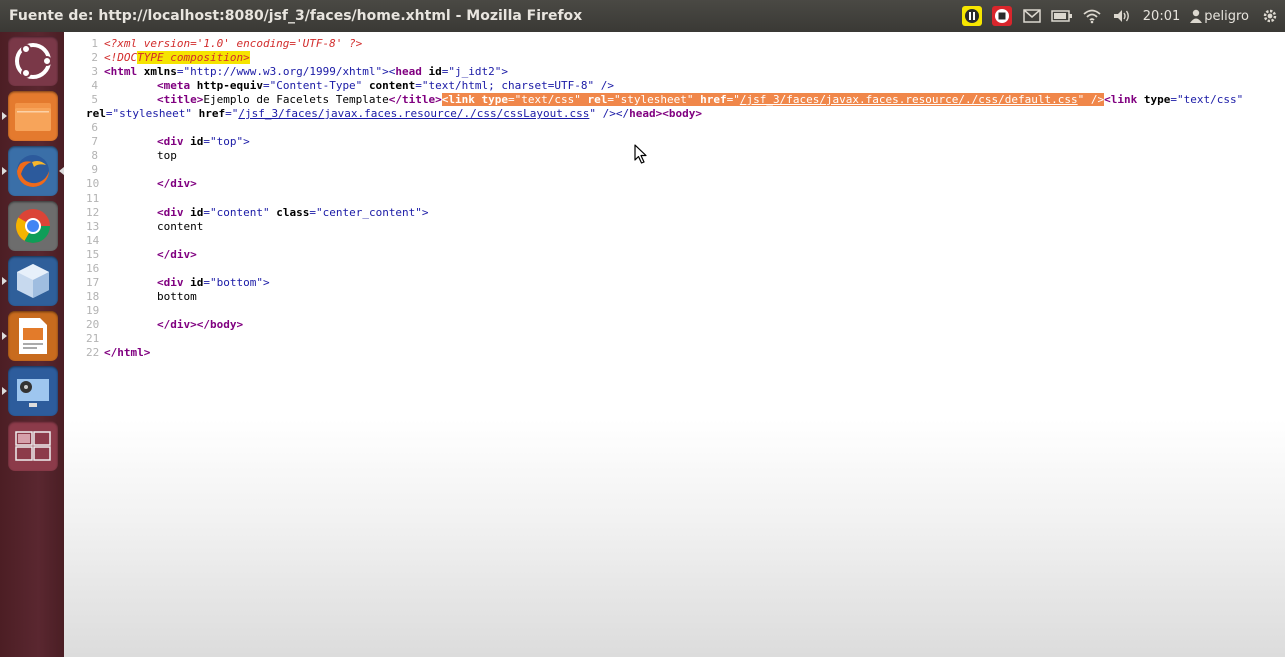 The image size is (1285, 657). I want to click on source-line-11: 11, so click(93, 198).